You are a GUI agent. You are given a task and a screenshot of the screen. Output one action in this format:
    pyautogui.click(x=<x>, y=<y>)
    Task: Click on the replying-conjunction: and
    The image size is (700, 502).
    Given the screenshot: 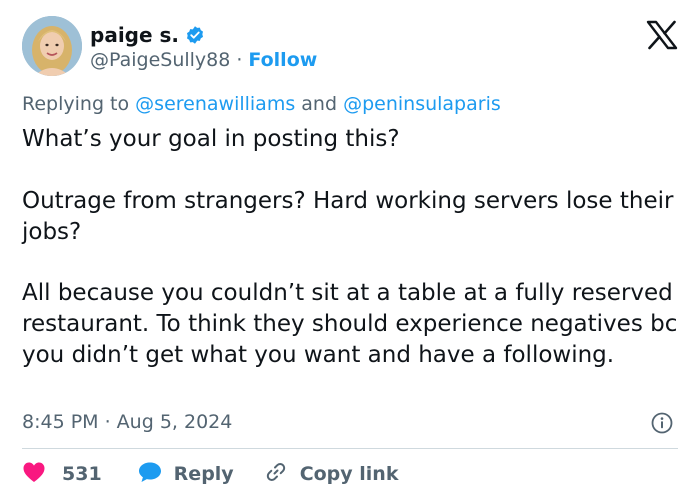 What is the action you would take?
    pyautogui.click(x=319, y=104)
    